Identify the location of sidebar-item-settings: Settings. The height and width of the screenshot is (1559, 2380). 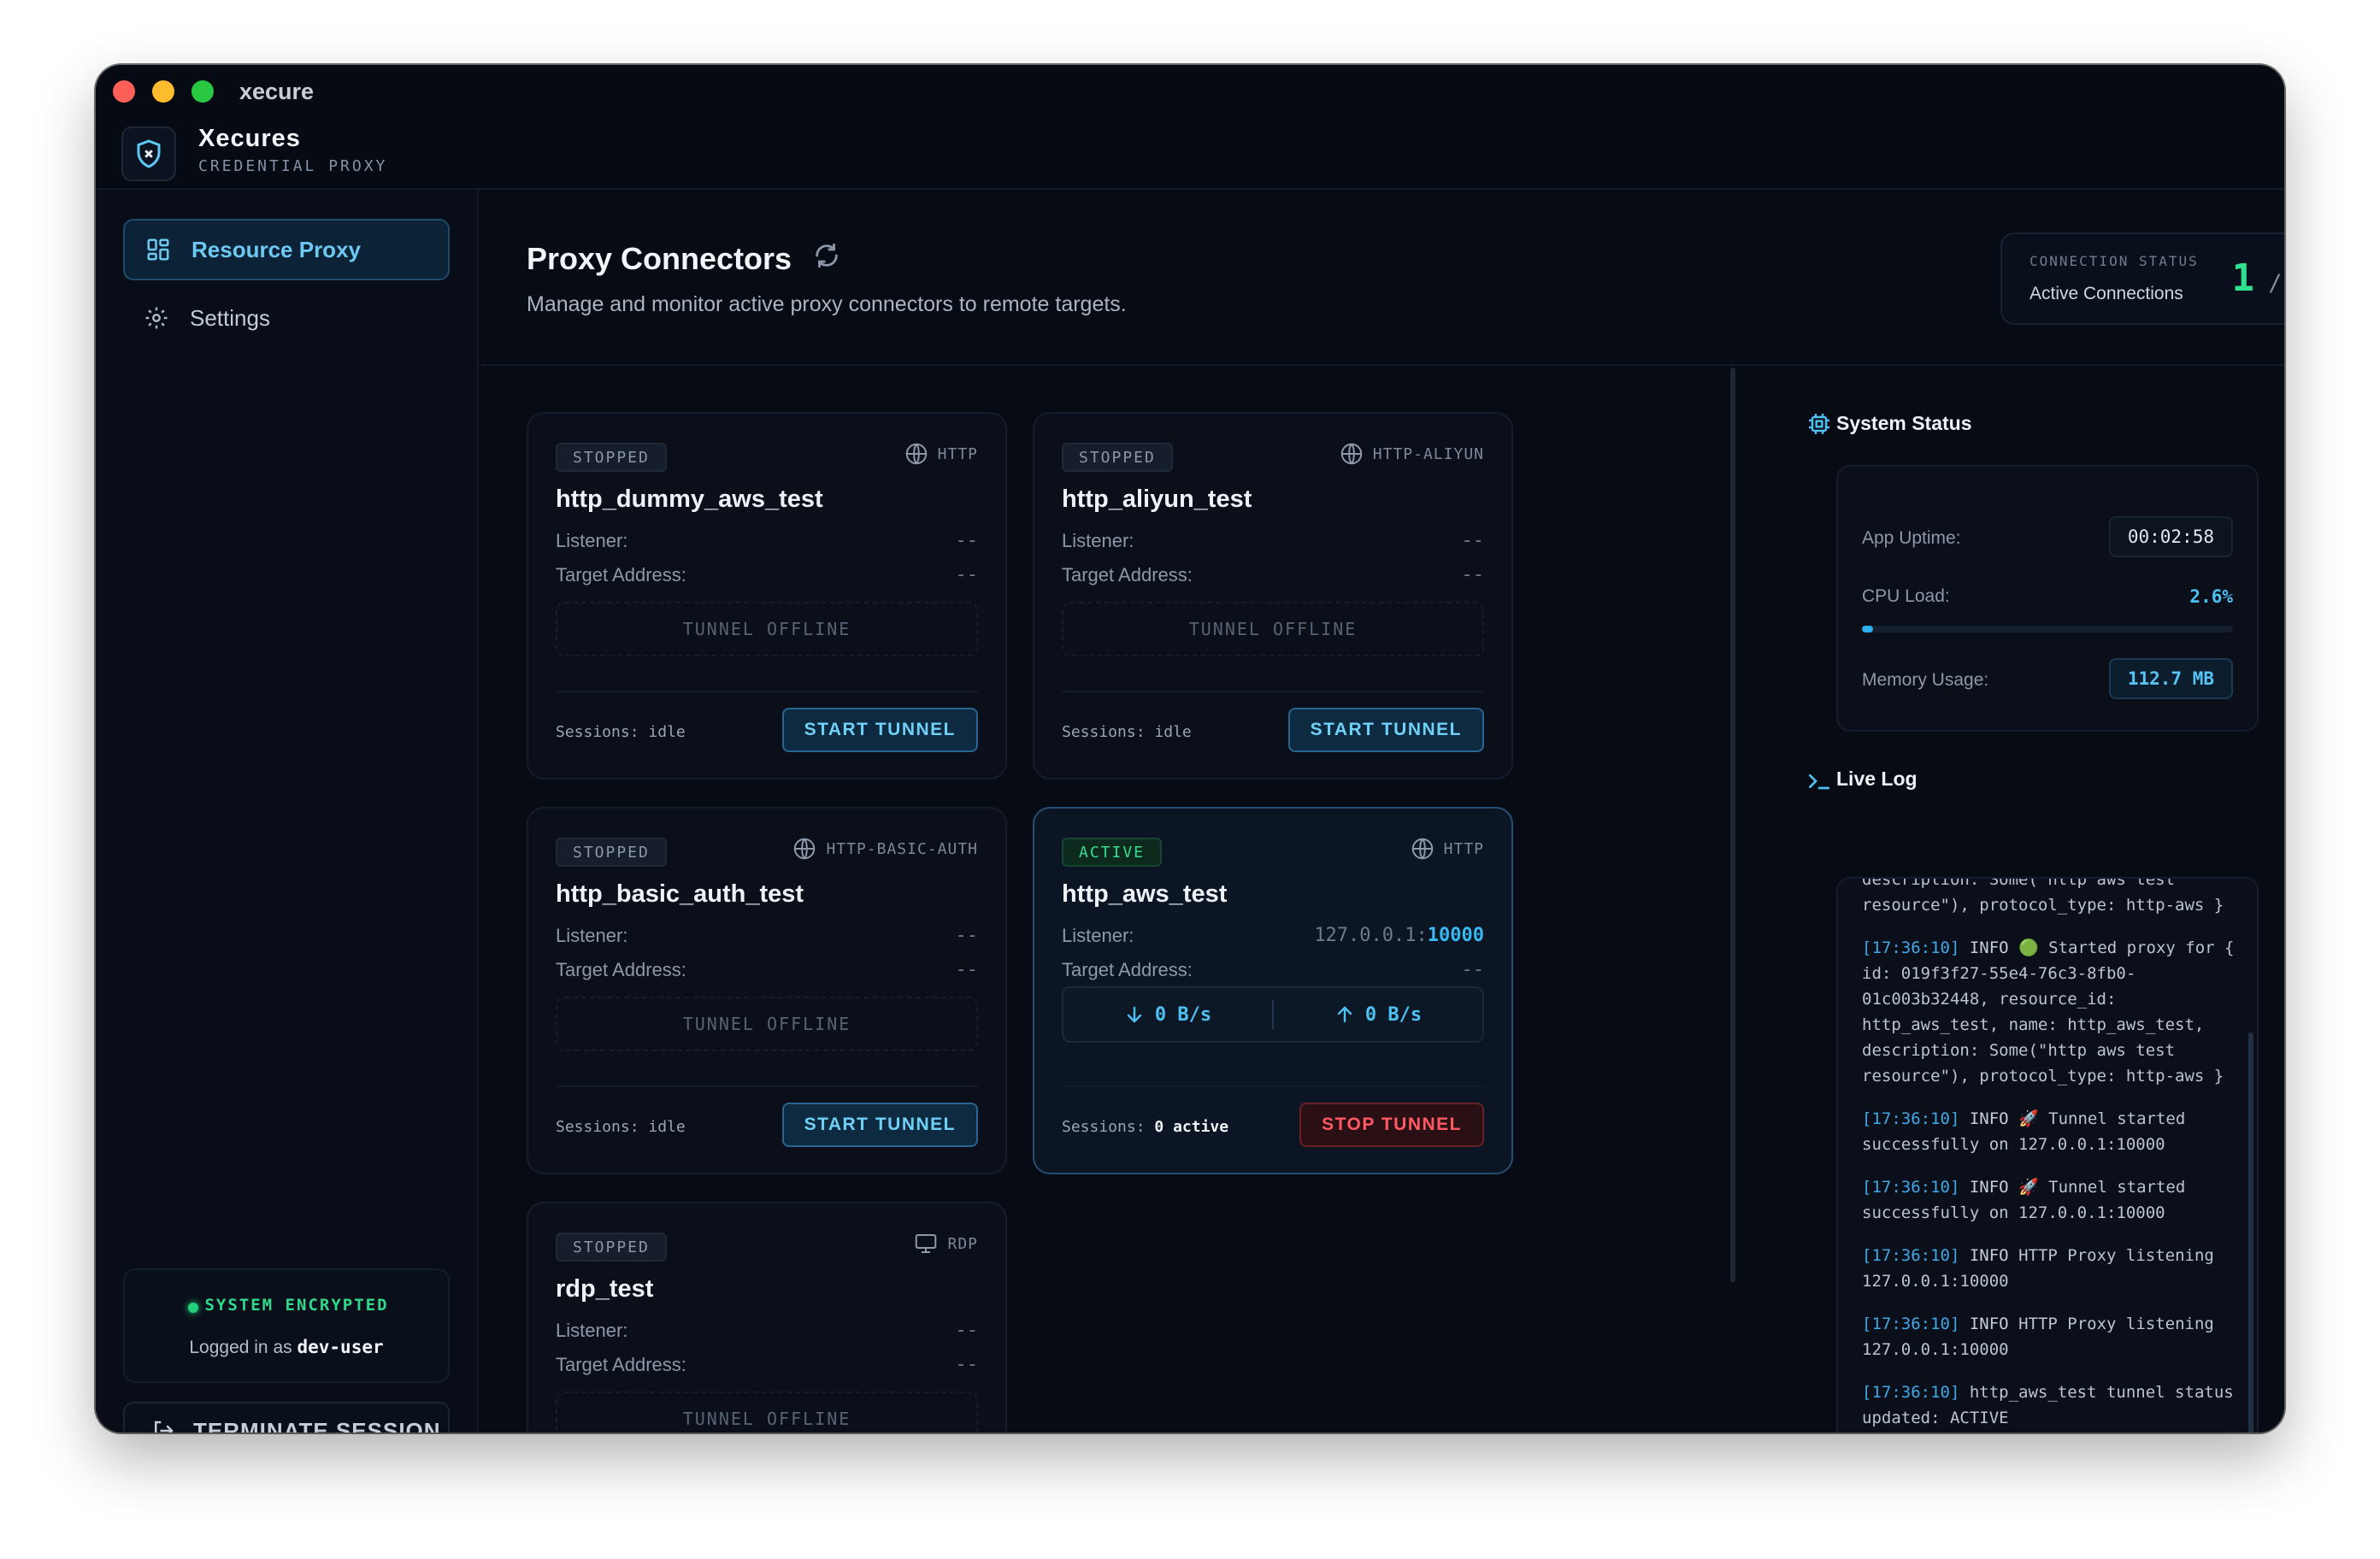
(287, 318).